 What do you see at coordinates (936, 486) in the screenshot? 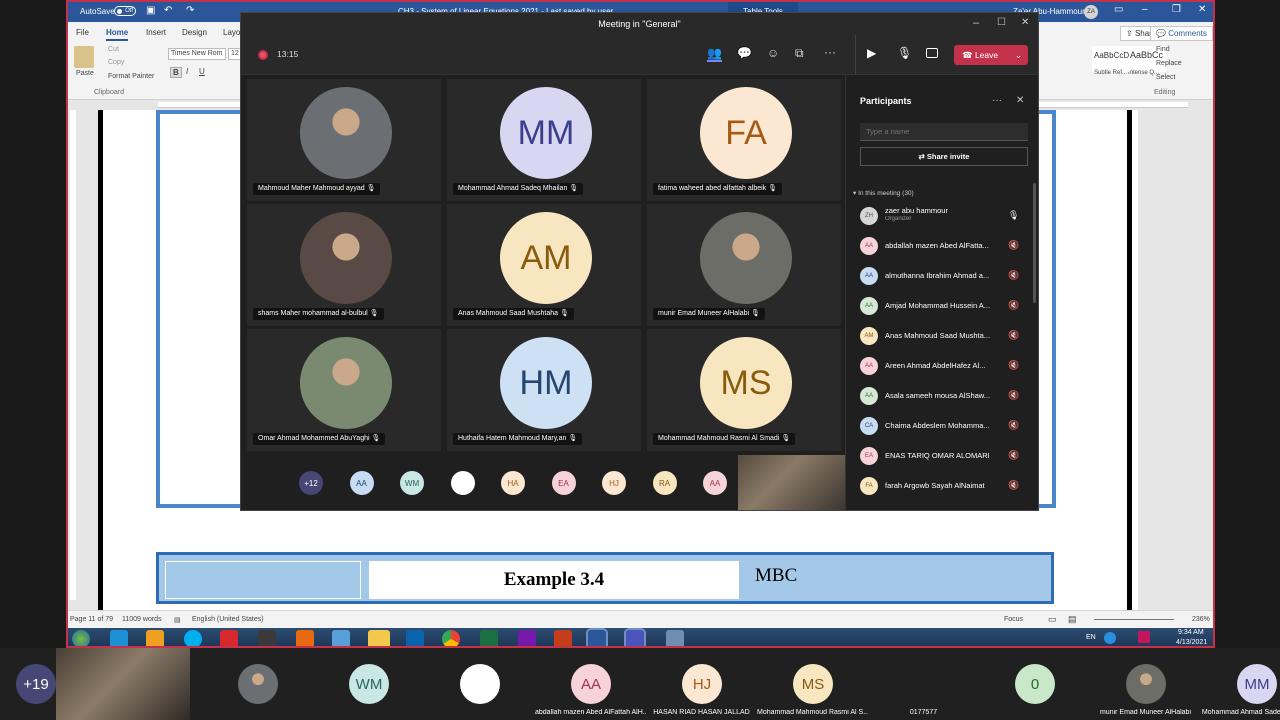
I see `participant-row: FA farah Argowb Sayah AlNaimat 🔇` at bounding box center [936, 486].